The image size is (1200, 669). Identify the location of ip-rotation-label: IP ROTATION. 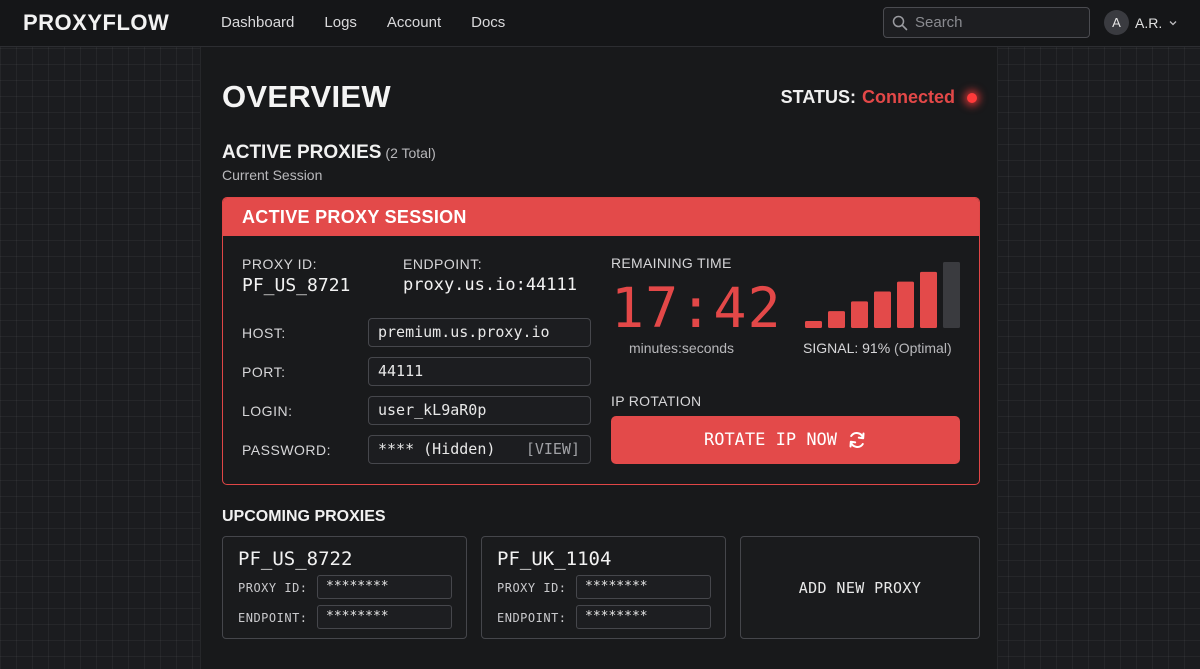
(656, 401).